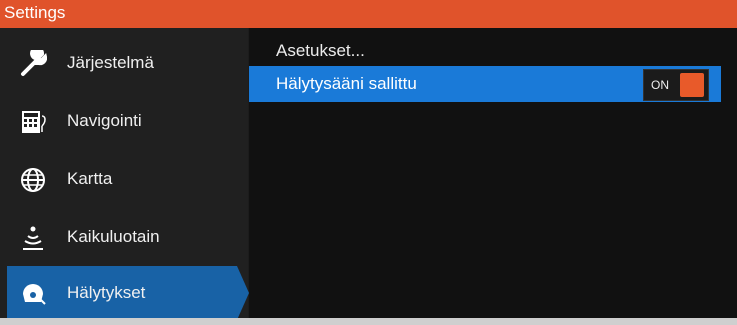 This screenshot has width=737, height=325. Describe the element at coordinates (110, 62) in the screenshot. I see `sidebar-item-label: Järjestelmä` at that location.